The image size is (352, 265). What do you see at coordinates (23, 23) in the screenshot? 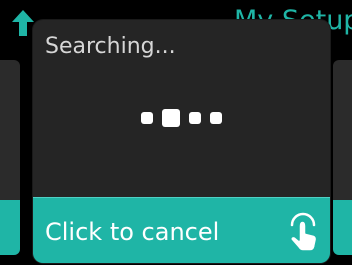
I see `back-arrow-icon` at bounding box center [23, 23].